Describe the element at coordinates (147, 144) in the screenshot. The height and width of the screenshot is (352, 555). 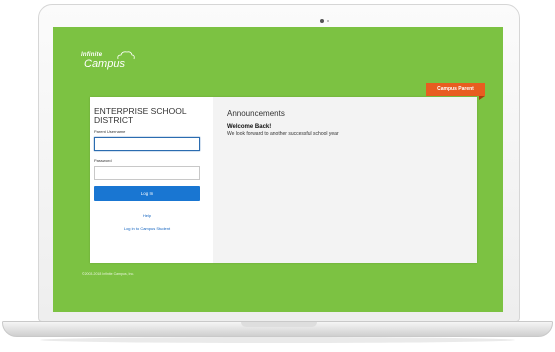
I see `username-input` at that location.